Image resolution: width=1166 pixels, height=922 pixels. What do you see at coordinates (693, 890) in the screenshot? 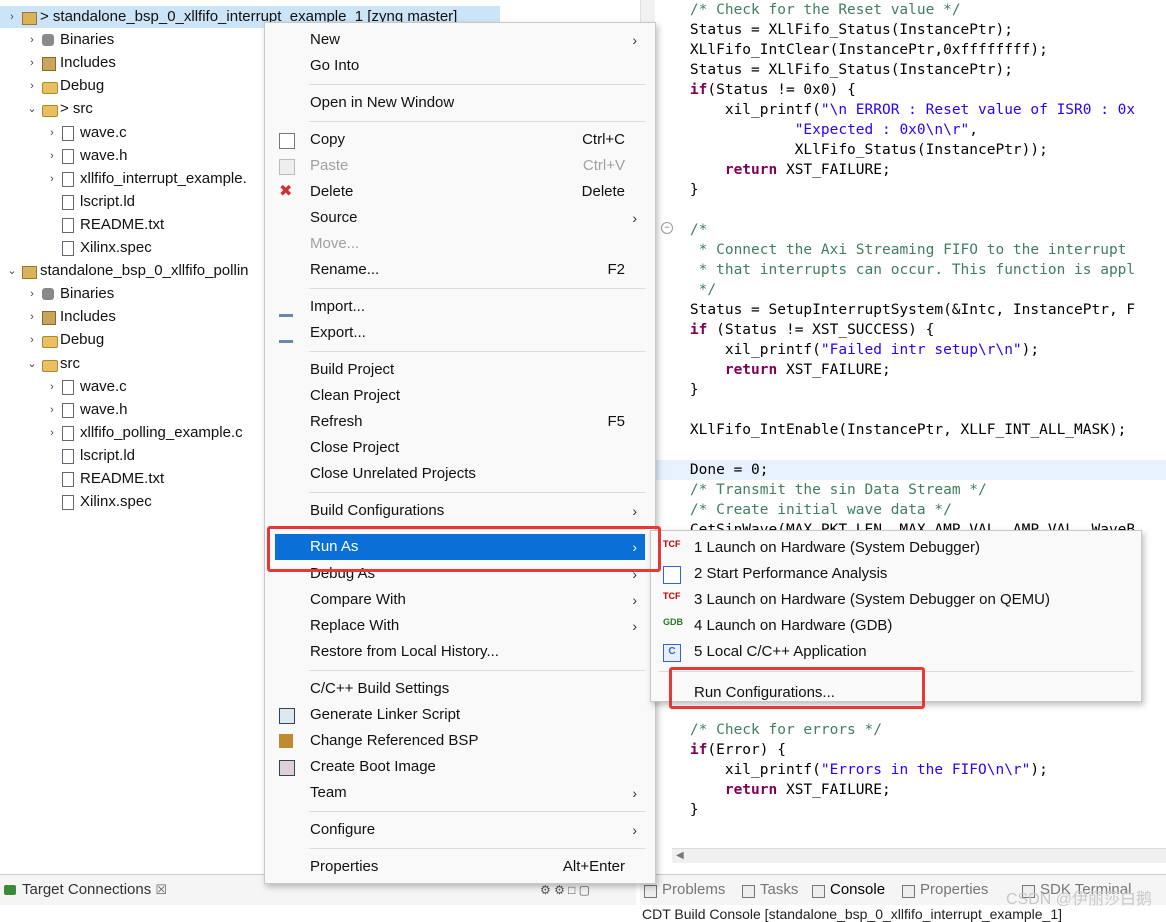
I see `tab-problems: Problems` at bounding box center [693, 890].